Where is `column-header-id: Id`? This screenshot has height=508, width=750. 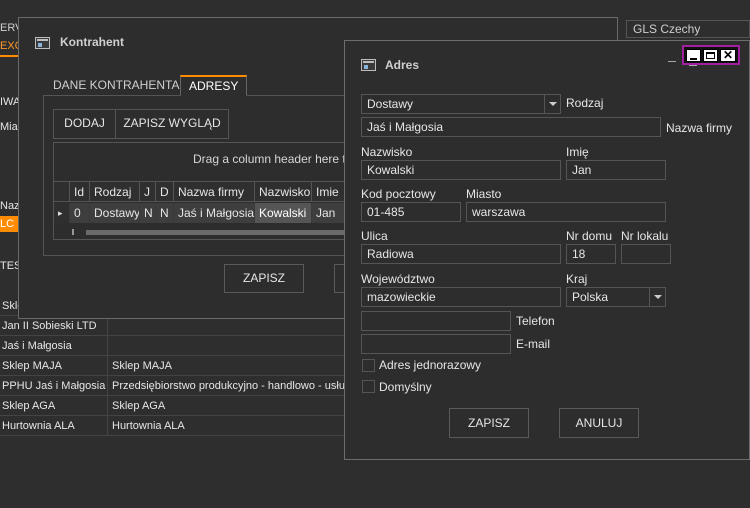 column-header-id: Id is located at coordinates (80, 192).